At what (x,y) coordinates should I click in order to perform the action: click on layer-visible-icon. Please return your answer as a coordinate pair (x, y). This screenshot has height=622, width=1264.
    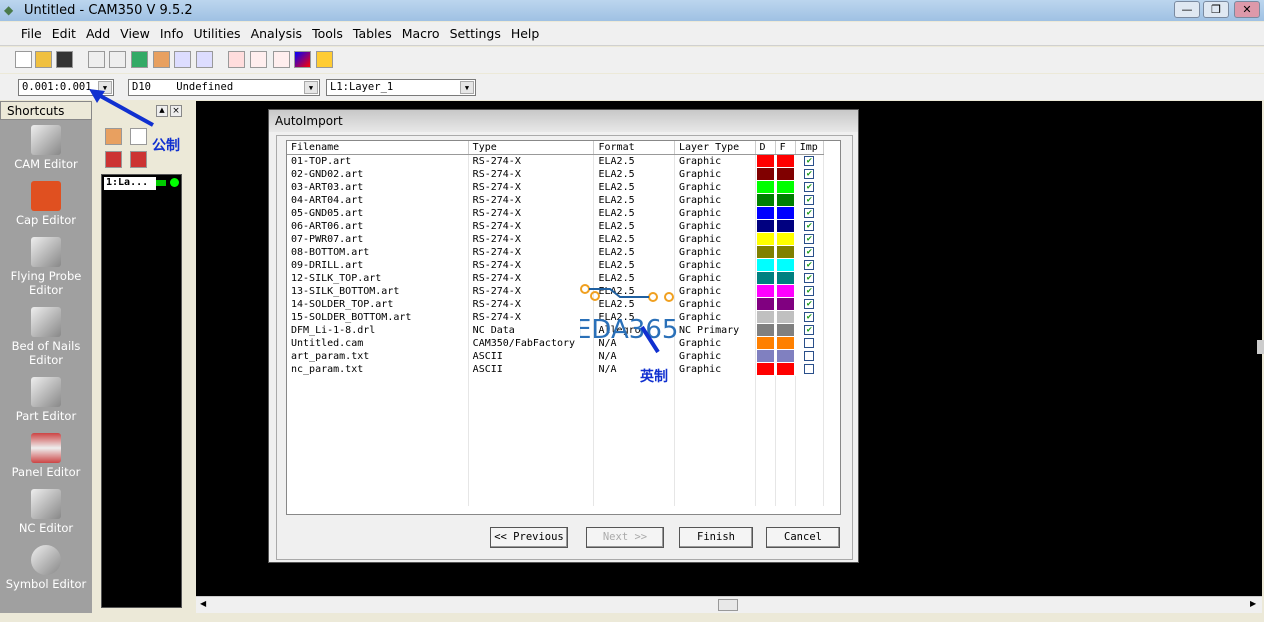
    Looking at the image, I should click on (174, 182).